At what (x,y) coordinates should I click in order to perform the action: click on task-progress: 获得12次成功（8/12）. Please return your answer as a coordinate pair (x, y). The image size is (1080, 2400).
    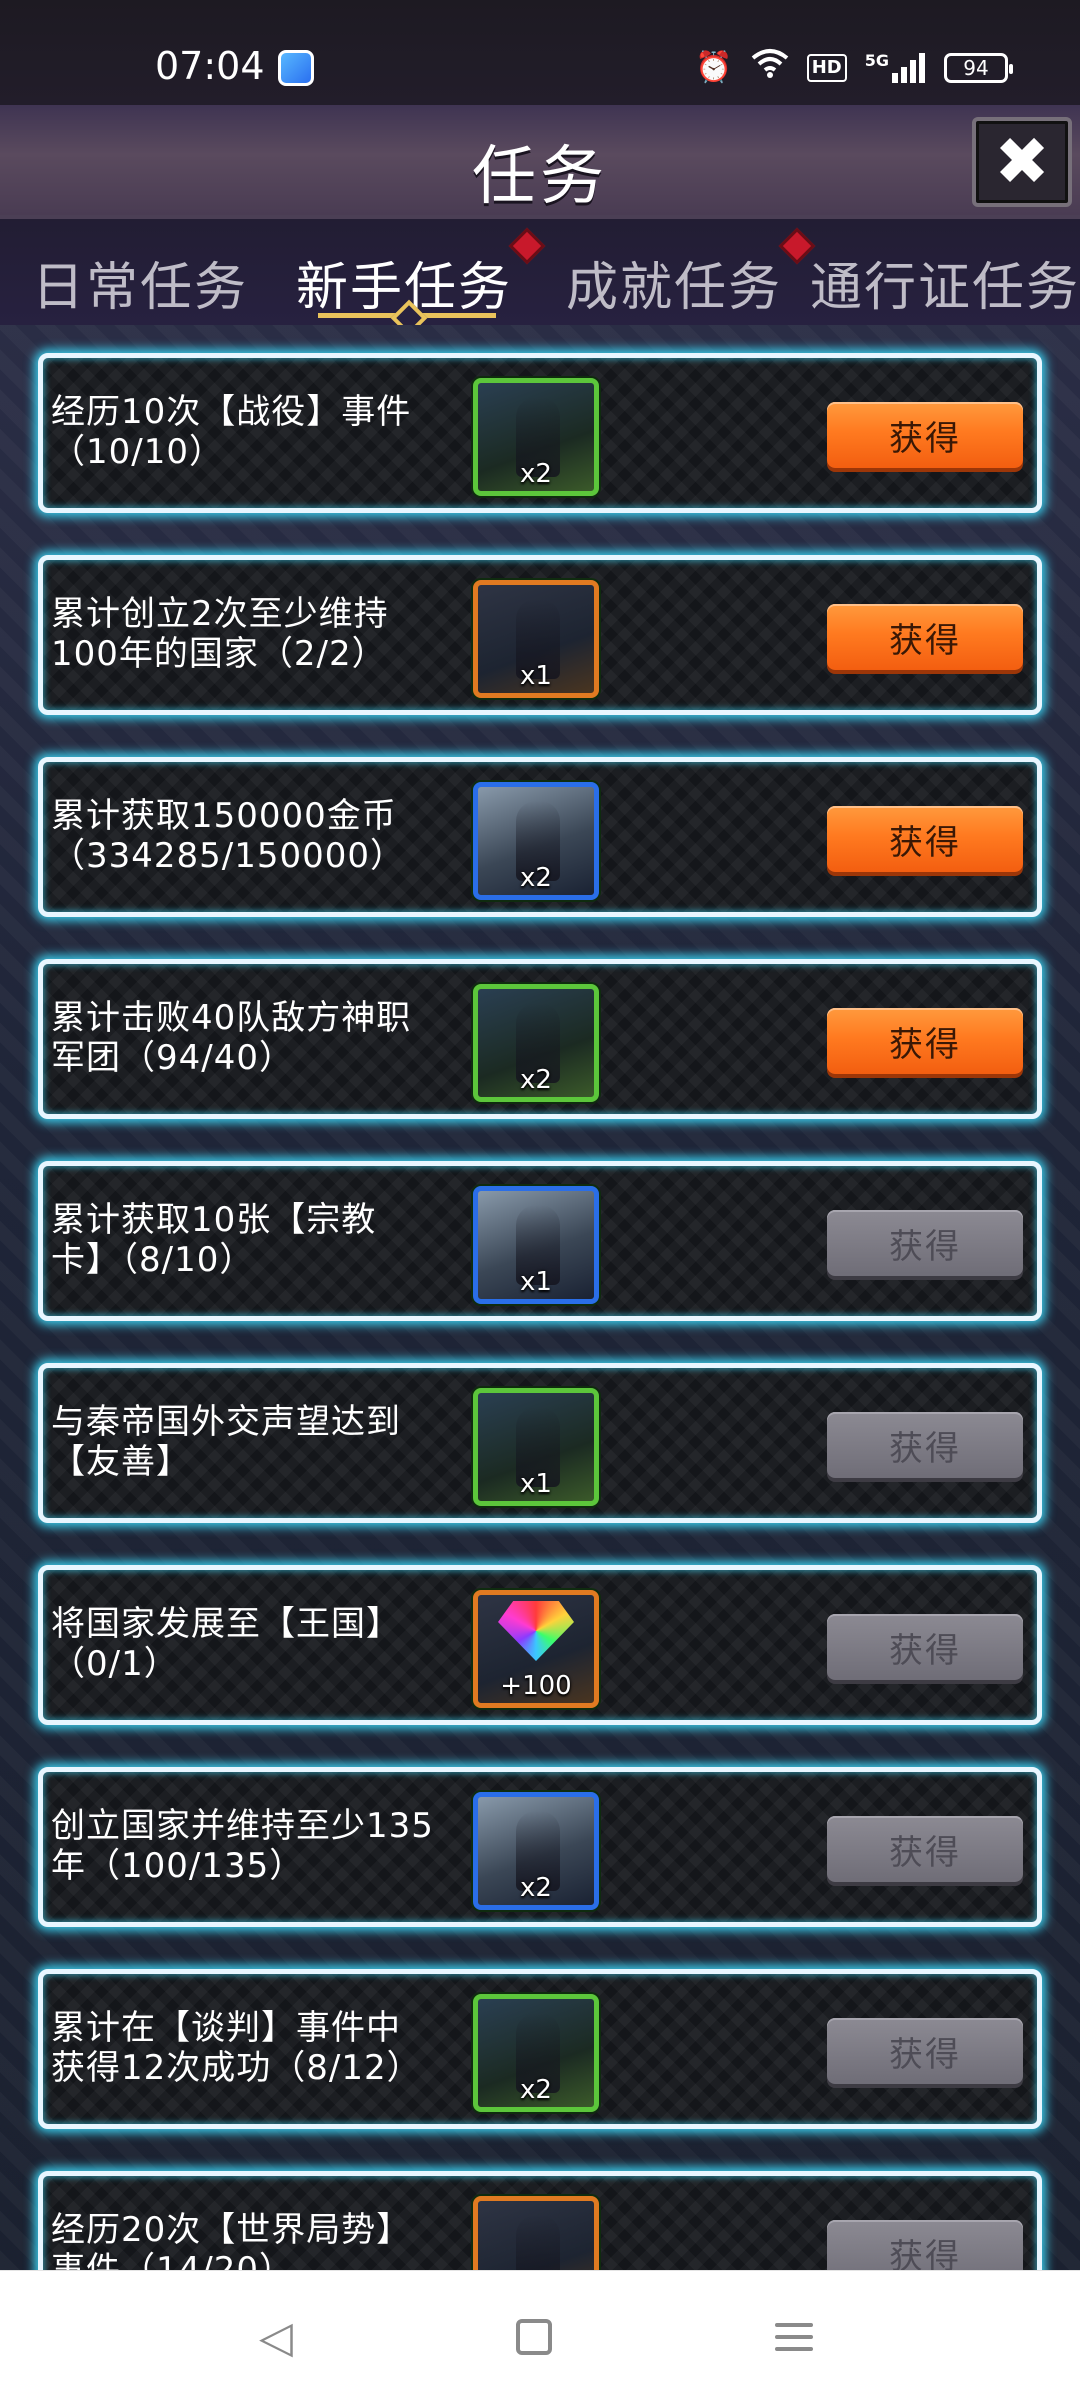
    Looking at the image, I should click on (236, 2068).